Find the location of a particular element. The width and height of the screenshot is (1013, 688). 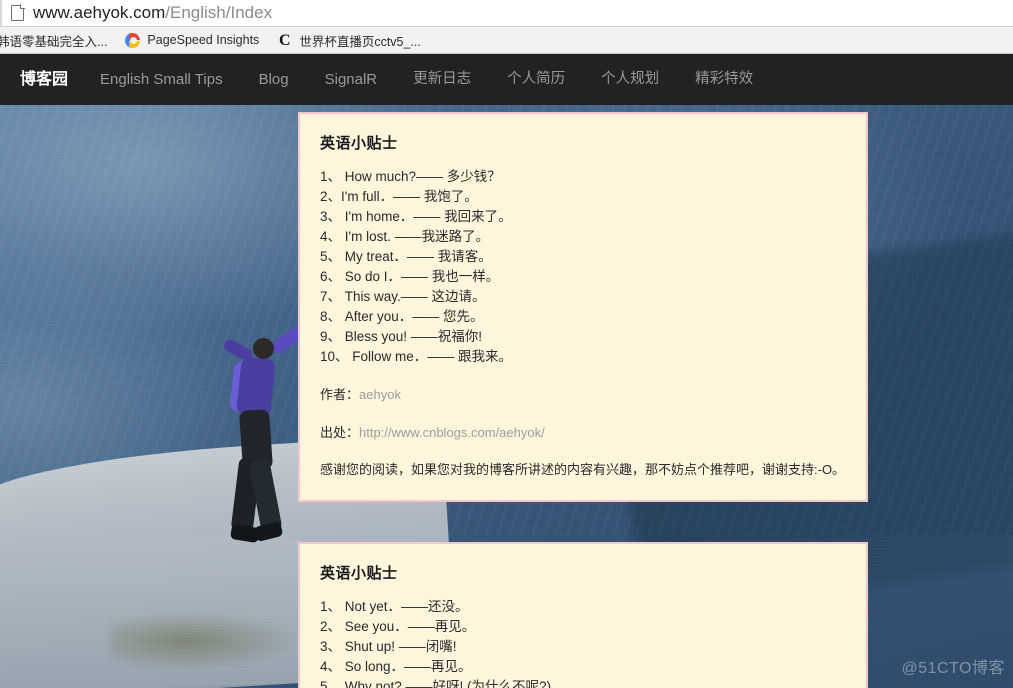

tip-line: 5、 My treat．—— 我请客。 is located at coordinates (406, 256).